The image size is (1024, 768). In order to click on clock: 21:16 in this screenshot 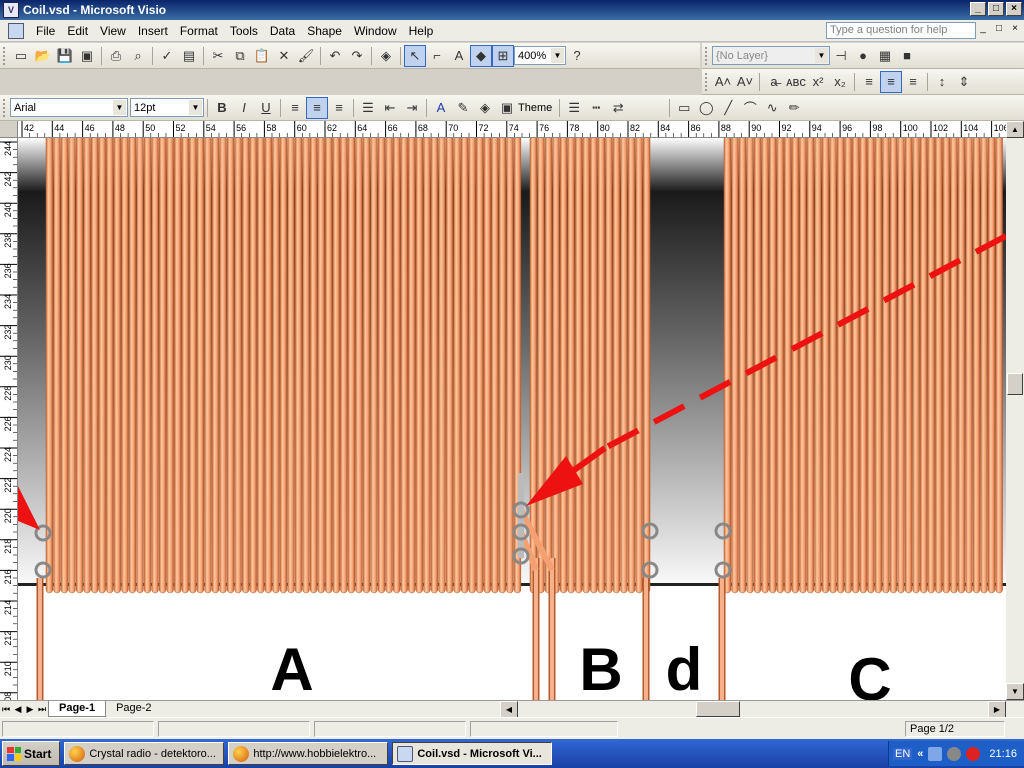, I will do `click(1003, 754)`.